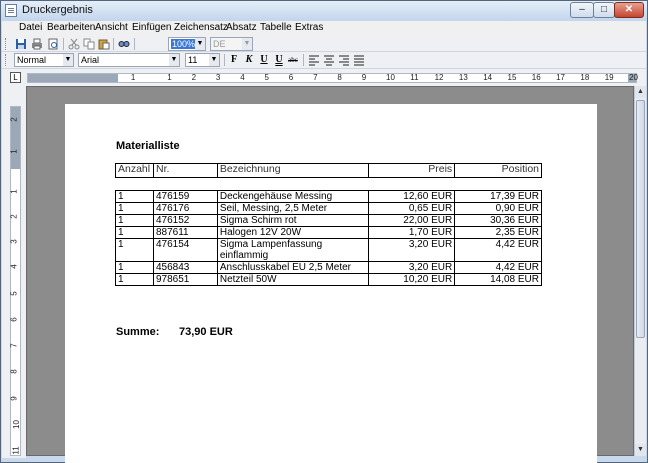 The image size is (648, 463). Describe the element at coordinates (74, 44) in the screenshot. I see `cut-icon` at that location.